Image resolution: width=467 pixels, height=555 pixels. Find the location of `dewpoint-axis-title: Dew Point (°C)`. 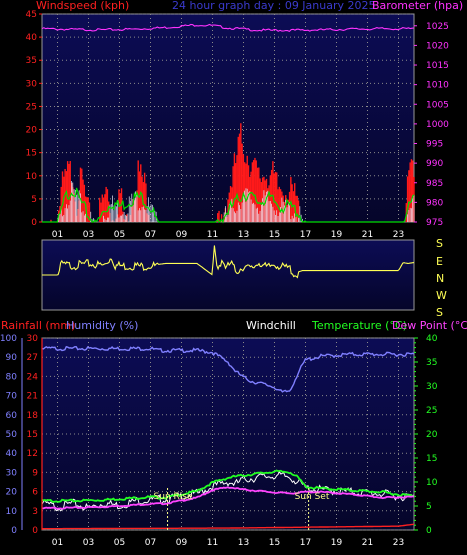

dewpoint-axis-title: Dew Point (°C) is located at coordinates (429, 325).